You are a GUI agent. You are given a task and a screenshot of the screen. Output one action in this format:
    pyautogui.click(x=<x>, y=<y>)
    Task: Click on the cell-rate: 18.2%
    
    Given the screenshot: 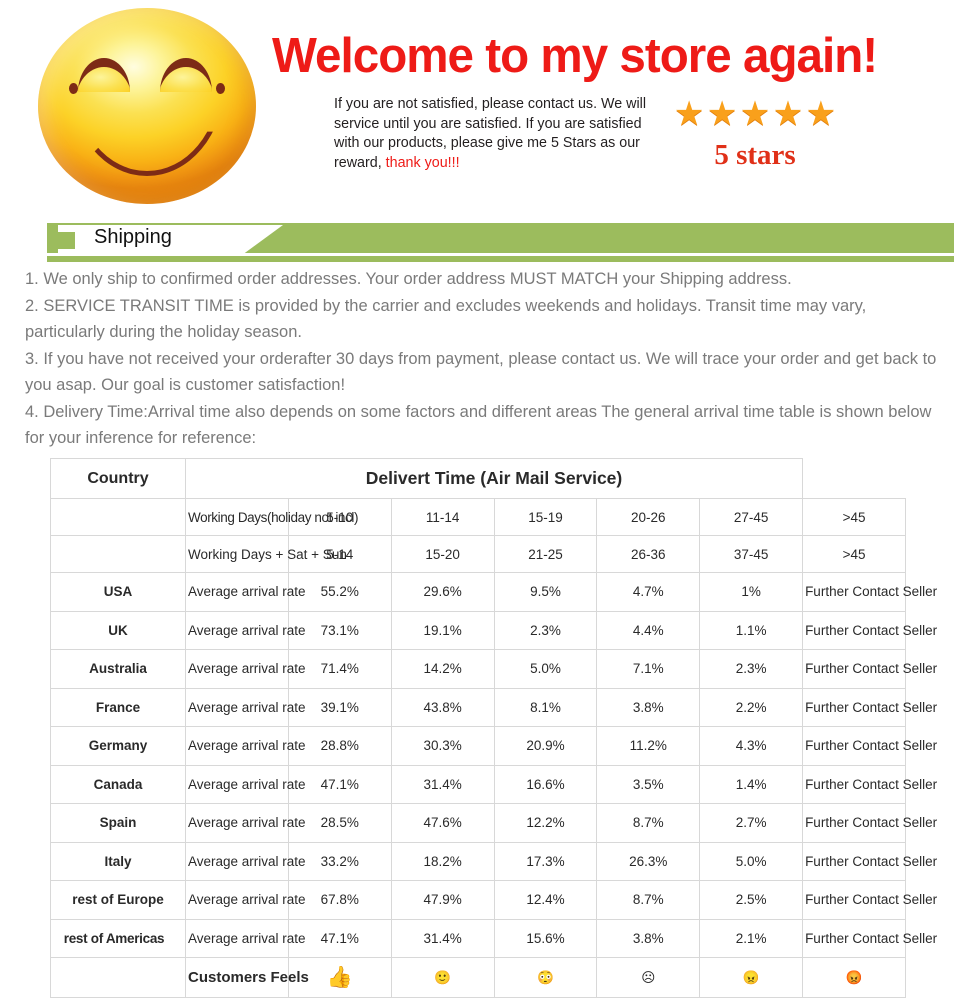 What is the action you would take?
    pyautogui.click(x=442, y=861)
    